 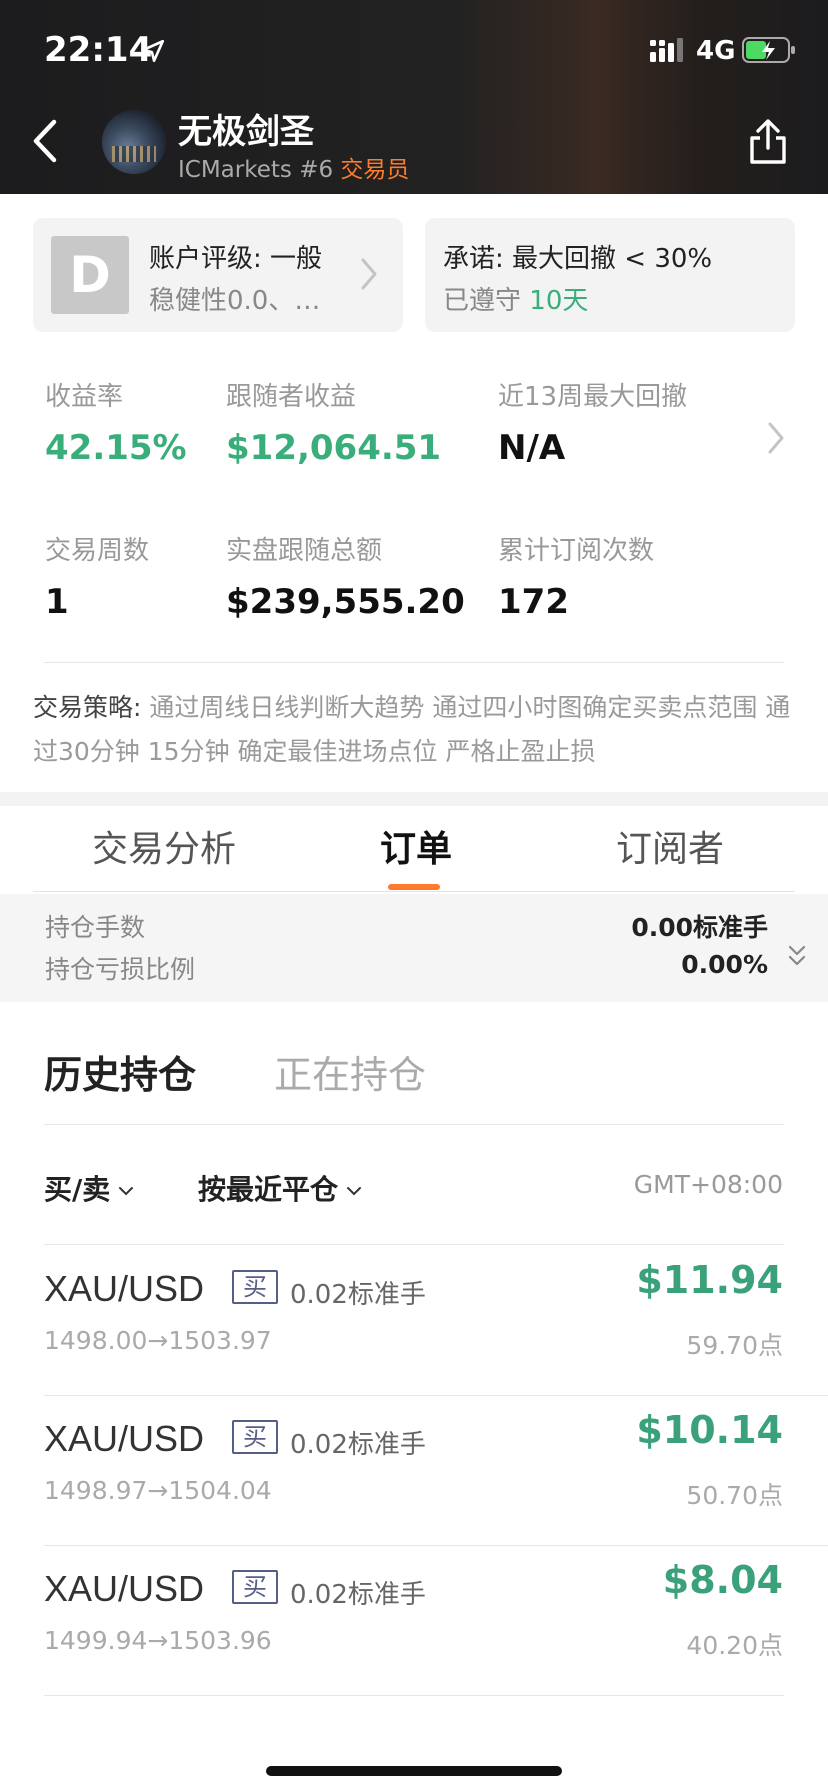 What do you see at coordinates (304, 551) in the screenshot?
I see `follow-total-label: 实盘跟随总额` at bounding box center [304, 551].